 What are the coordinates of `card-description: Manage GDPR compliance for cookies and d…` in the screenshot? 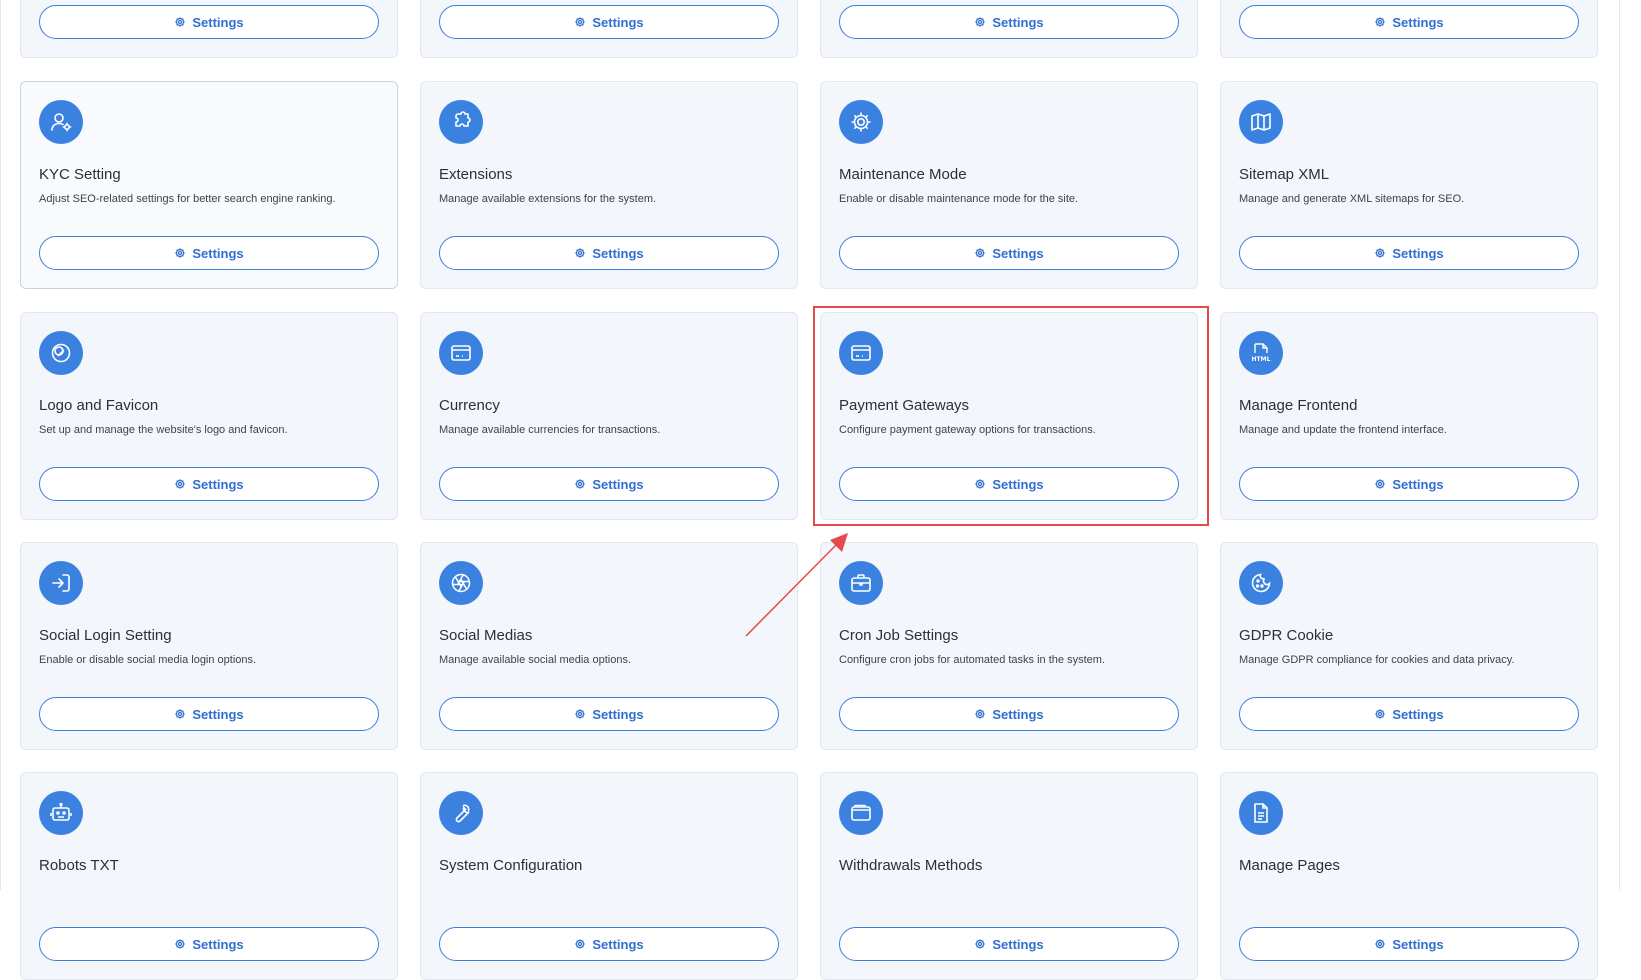 It's located at (1377, 660).